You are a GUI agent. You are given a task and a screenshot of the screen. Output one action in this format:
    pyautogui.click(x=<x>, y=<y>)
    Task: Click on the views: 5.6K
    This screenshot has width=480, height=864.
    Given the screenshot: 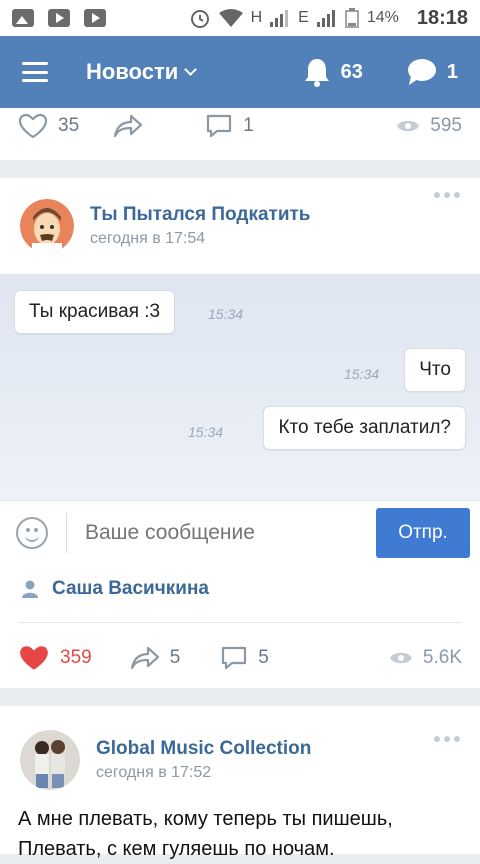 What is the action you would take?
    pyautogui.click(x=425, y=658)
    